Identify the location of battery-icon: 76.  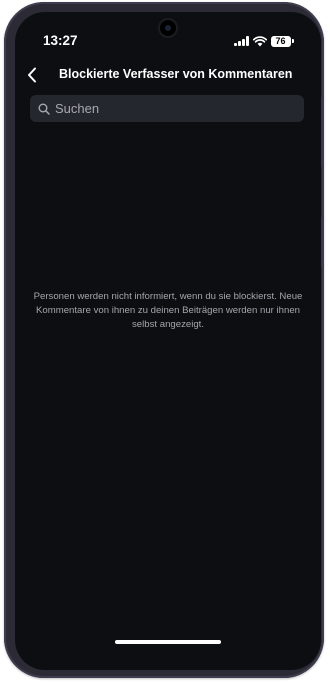
(282, 41).